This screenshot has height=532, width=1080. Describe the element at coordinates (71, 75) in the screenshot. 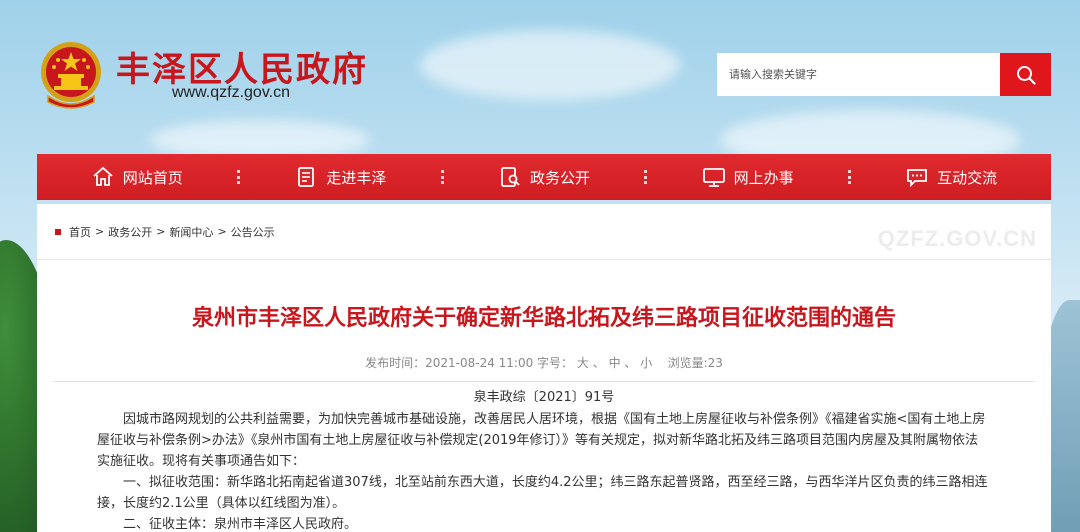

I see `national-emblem-icon` at that location.